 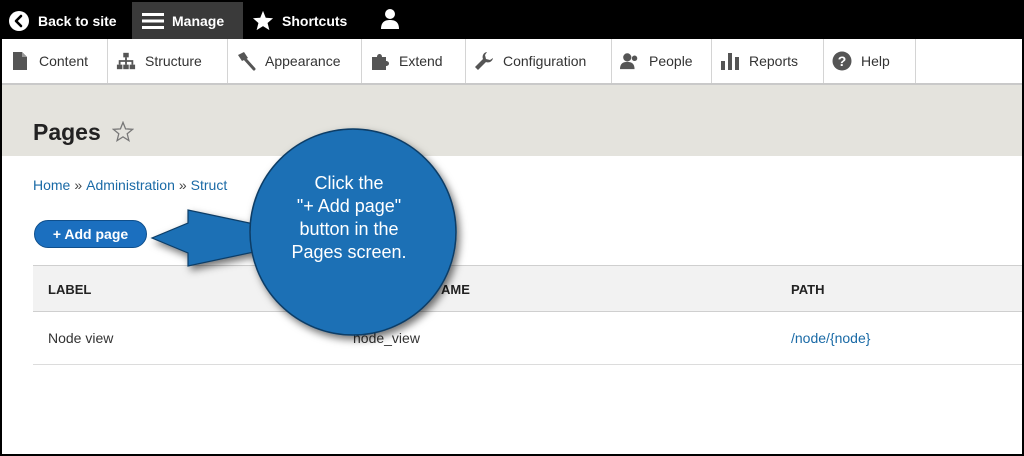 What do you see at coordinates (671, 61) in the screenshot?
I see `menu-item-label: People` at bounding box center [671, 61].